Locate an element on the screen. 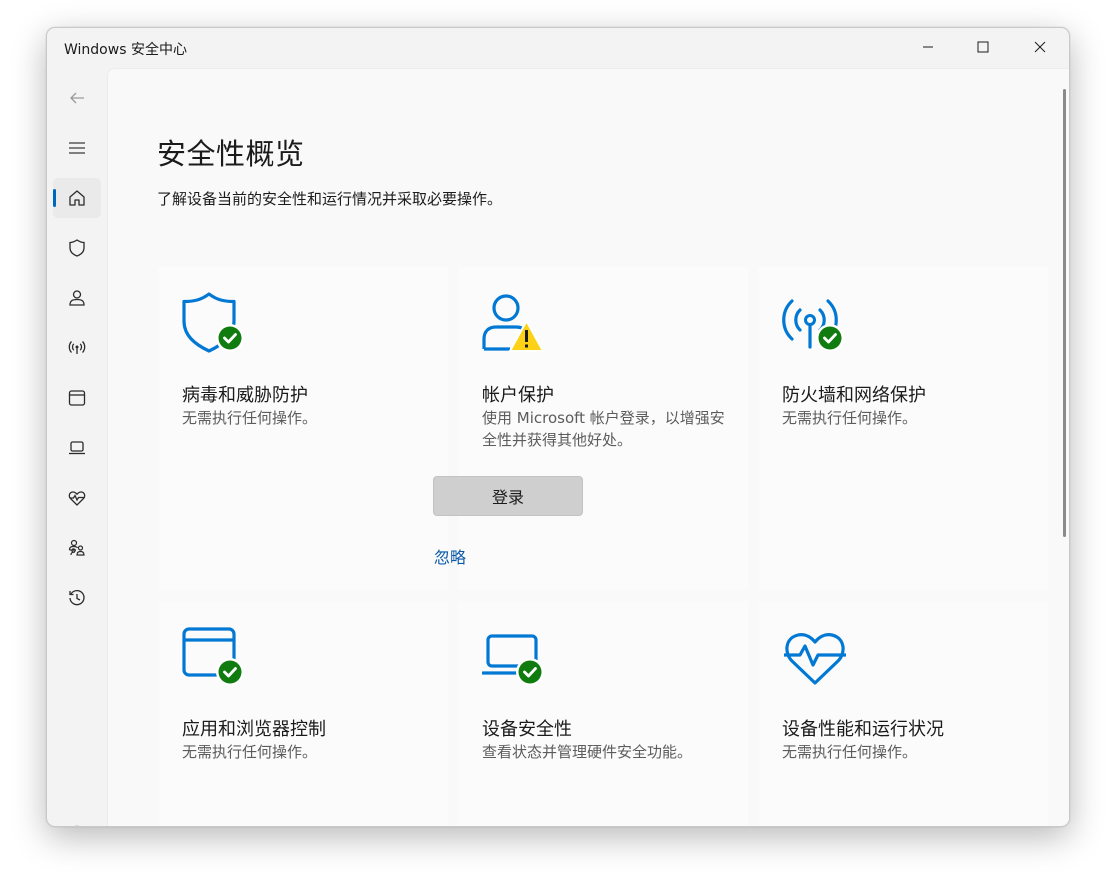  maximize-button is located at coordinates (983, 47).